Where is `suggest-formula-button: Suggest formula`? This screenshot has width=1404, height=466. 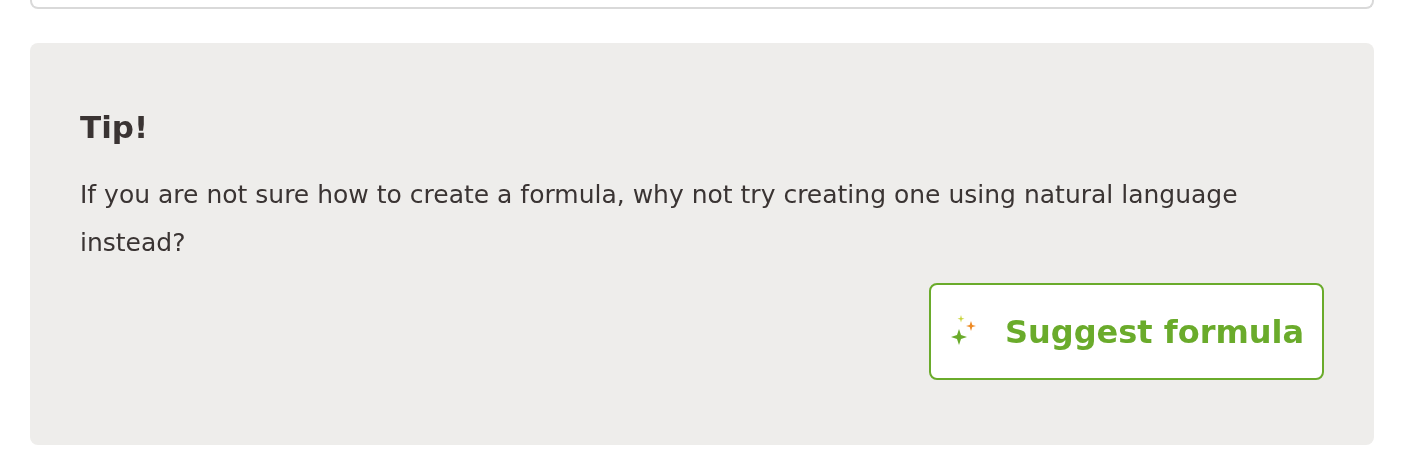
suggest-formula-button: Suggest formula is located at coordinates (1126, 331).